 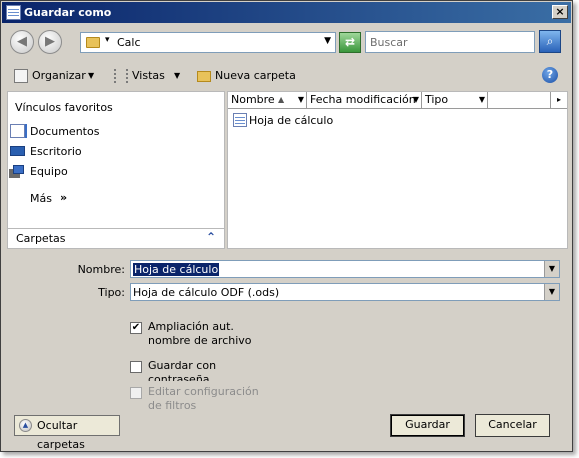 I want to click on breadcrumb-arrow-icon: ▾, so click(x=107, y=40).